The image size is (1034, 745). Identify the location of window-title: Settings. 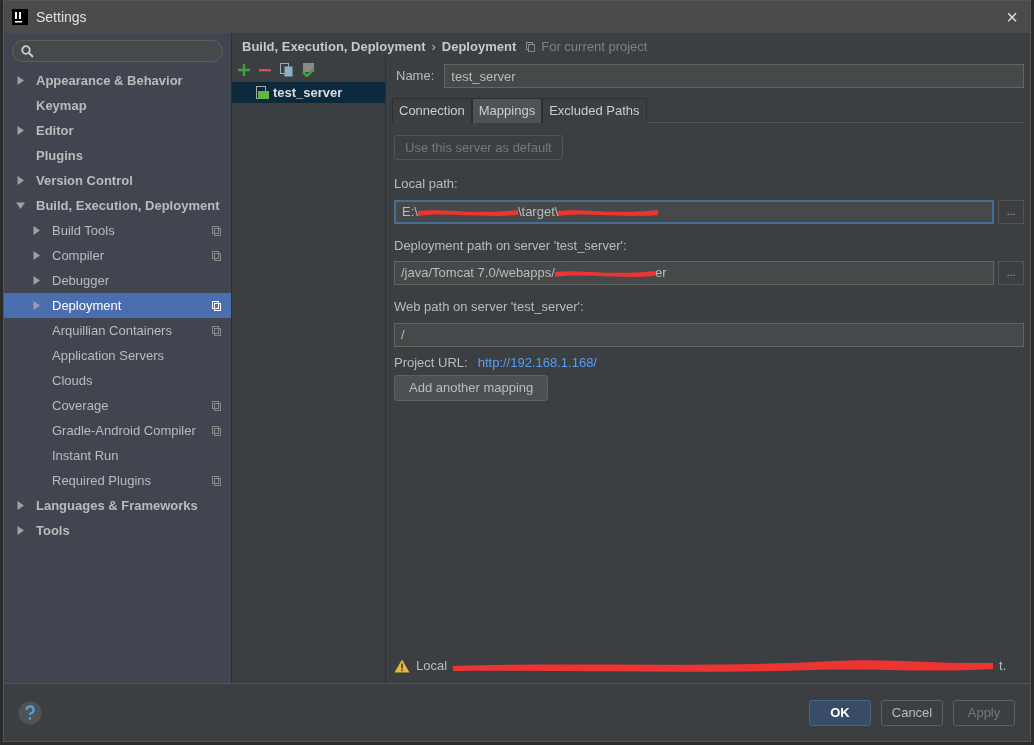
(61, 17).